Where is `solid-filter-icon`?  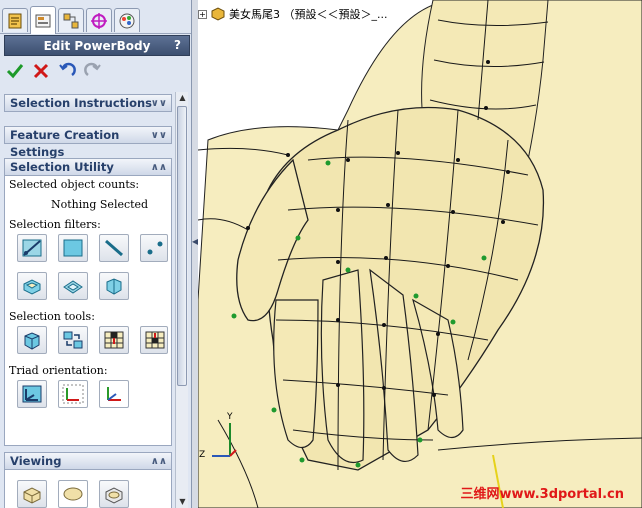 solid-filter-icon is located at coordinates (32, 287).